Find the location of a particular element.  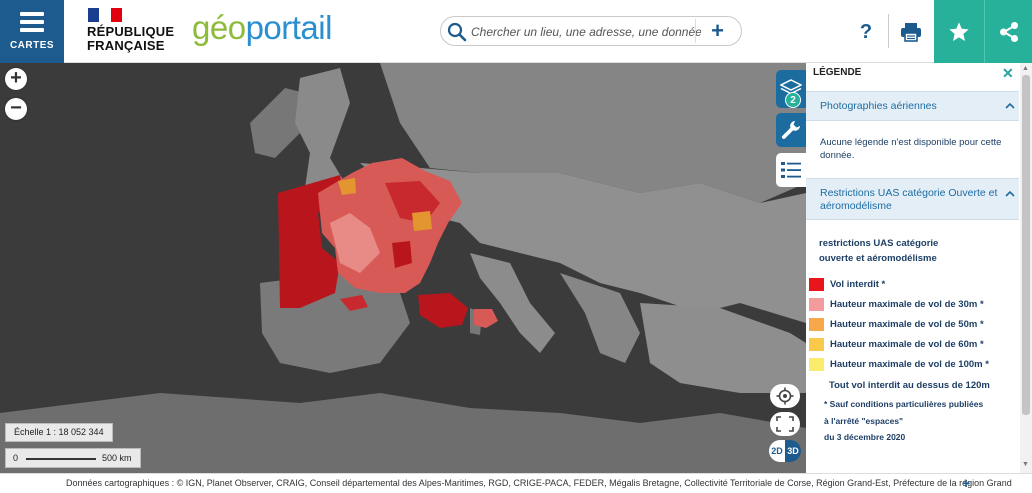

legend-note-max-height: Tout vol interdit au dessus de 120m is located at coordinates (909, 385).